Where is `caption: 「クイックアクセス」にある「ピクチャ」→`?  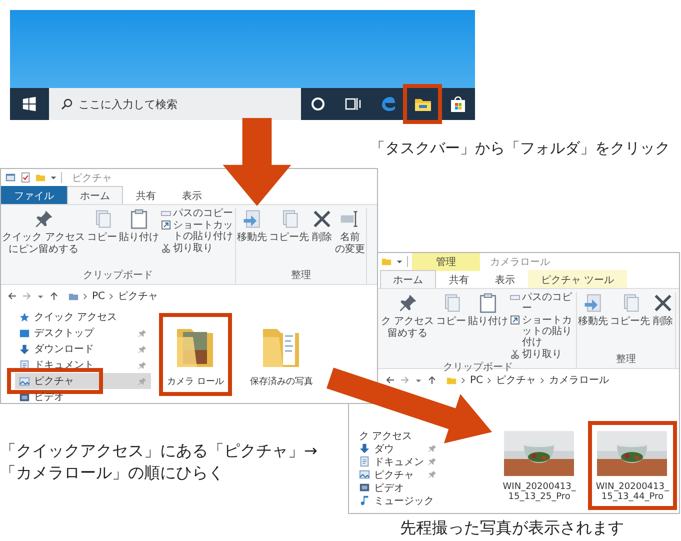 caption: 「クイックアクセス」にある「ピクチャ」→ is located at coordinates (159, 451).